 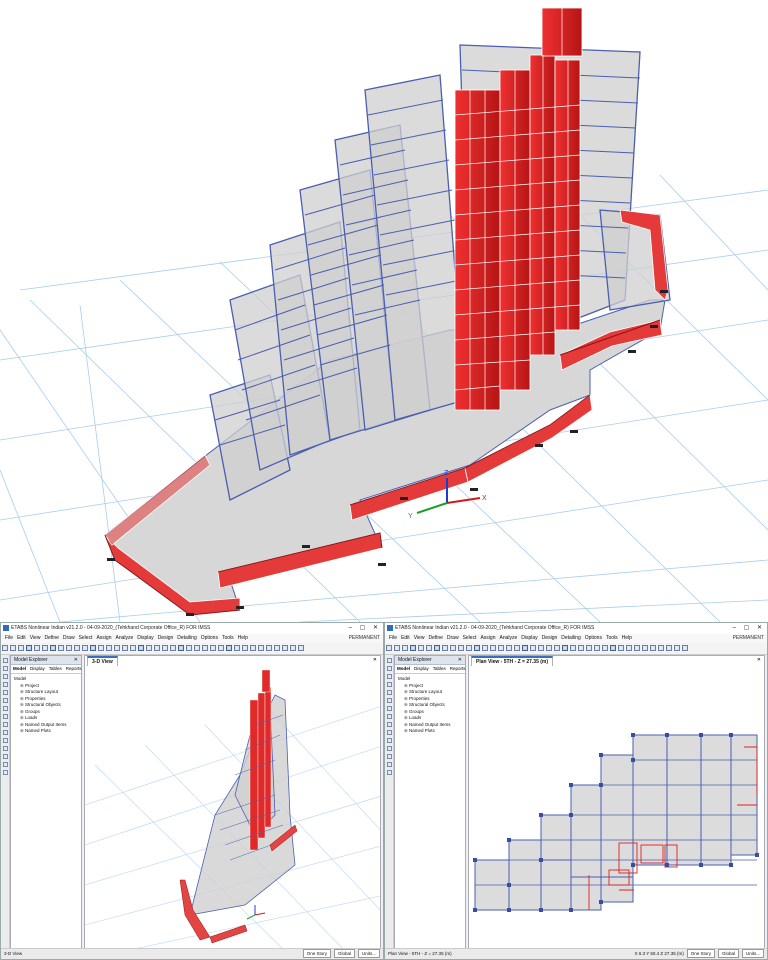 What do you see at coordinates (573, 648) in the screenshot?
I see `wall-icon` at bounding box center [573, 648].